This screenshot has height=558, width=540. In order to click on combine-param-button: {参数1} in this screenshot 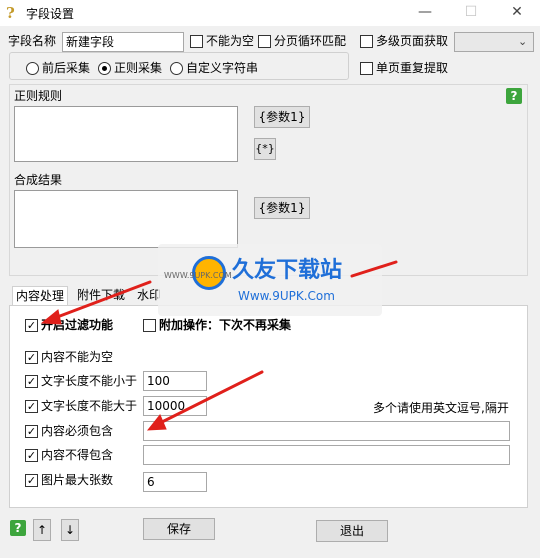, I will do `click(282, 208)`.